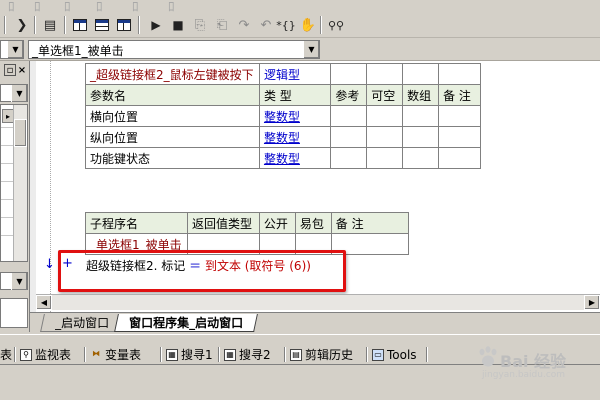  Describe the element at coordinates (315, 323) in the screenshot. I see `editor-tabs: _启动窗口 窗口程序集_启动窗口` at that location.